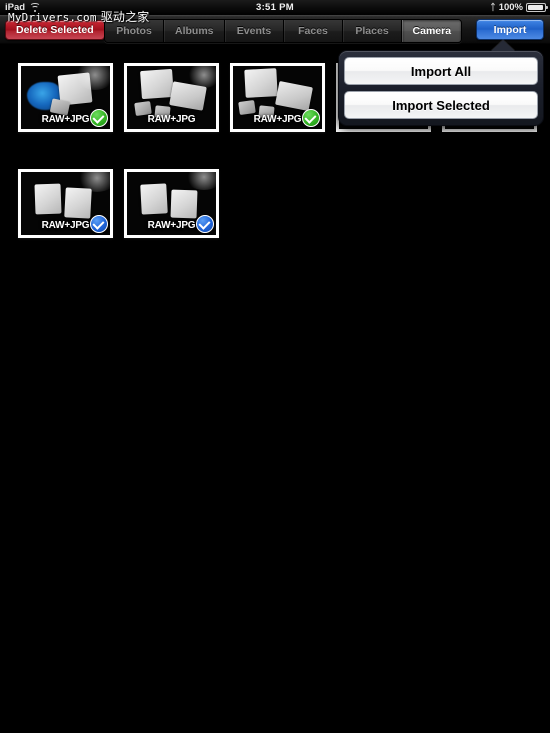 The height and width of the screenshot is (733, 550). Describe the element at coordinates (510, 29) in the screenshot. I see `import-button: Import` at that location.